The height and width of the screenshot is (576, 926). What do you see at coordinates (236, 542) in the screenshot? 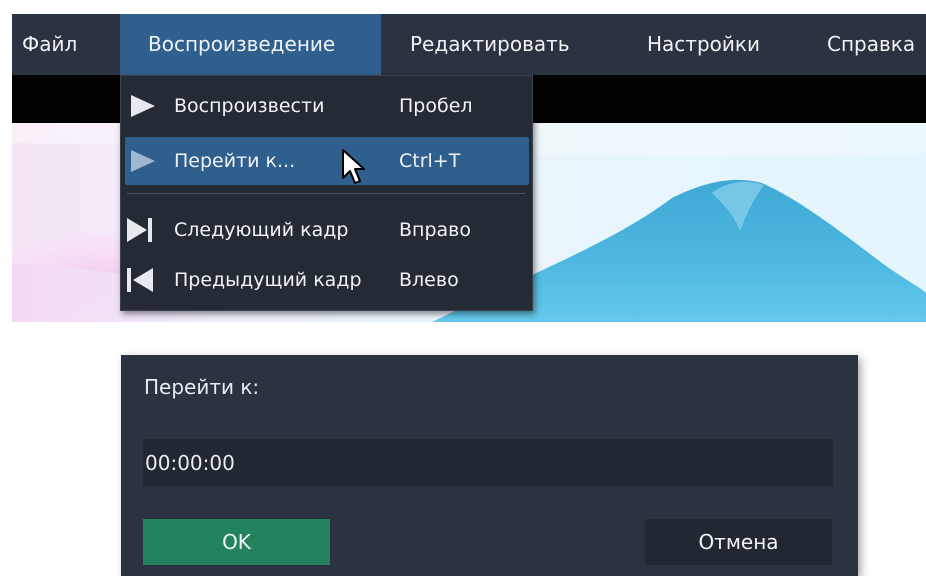
I see `ok-button: OK` at bounding box center [236, 542].